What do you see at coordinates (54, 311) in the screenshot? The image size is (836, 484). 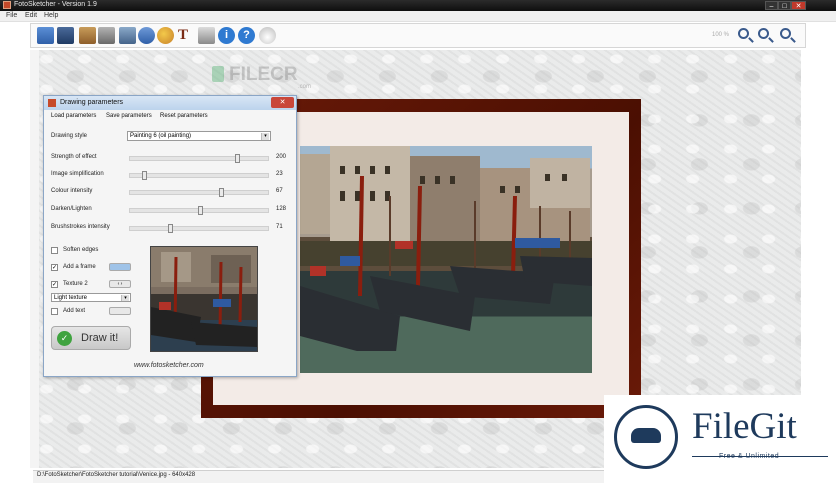 I see `add-text-checkbox` at bounding box center [54, 311].